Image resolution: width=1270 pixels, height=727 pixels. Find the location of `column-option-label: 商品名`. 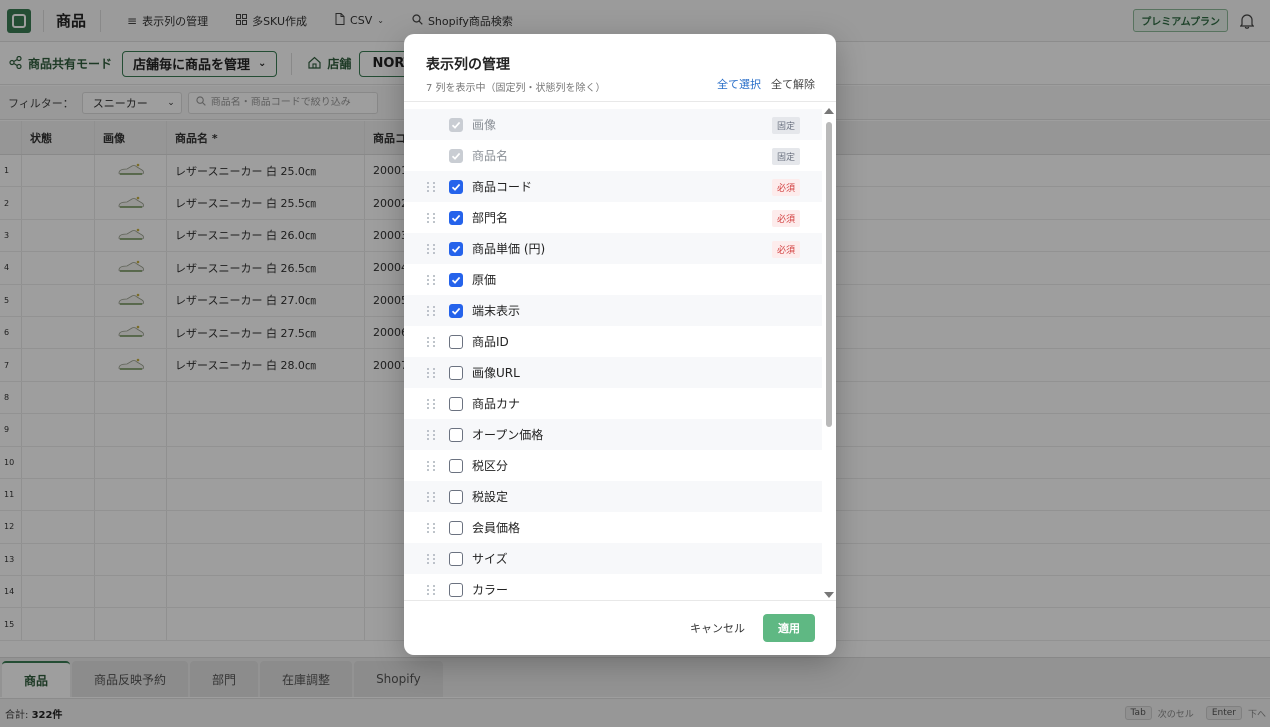

column-option-label: 商品名 is located at coordinates (490, 156).